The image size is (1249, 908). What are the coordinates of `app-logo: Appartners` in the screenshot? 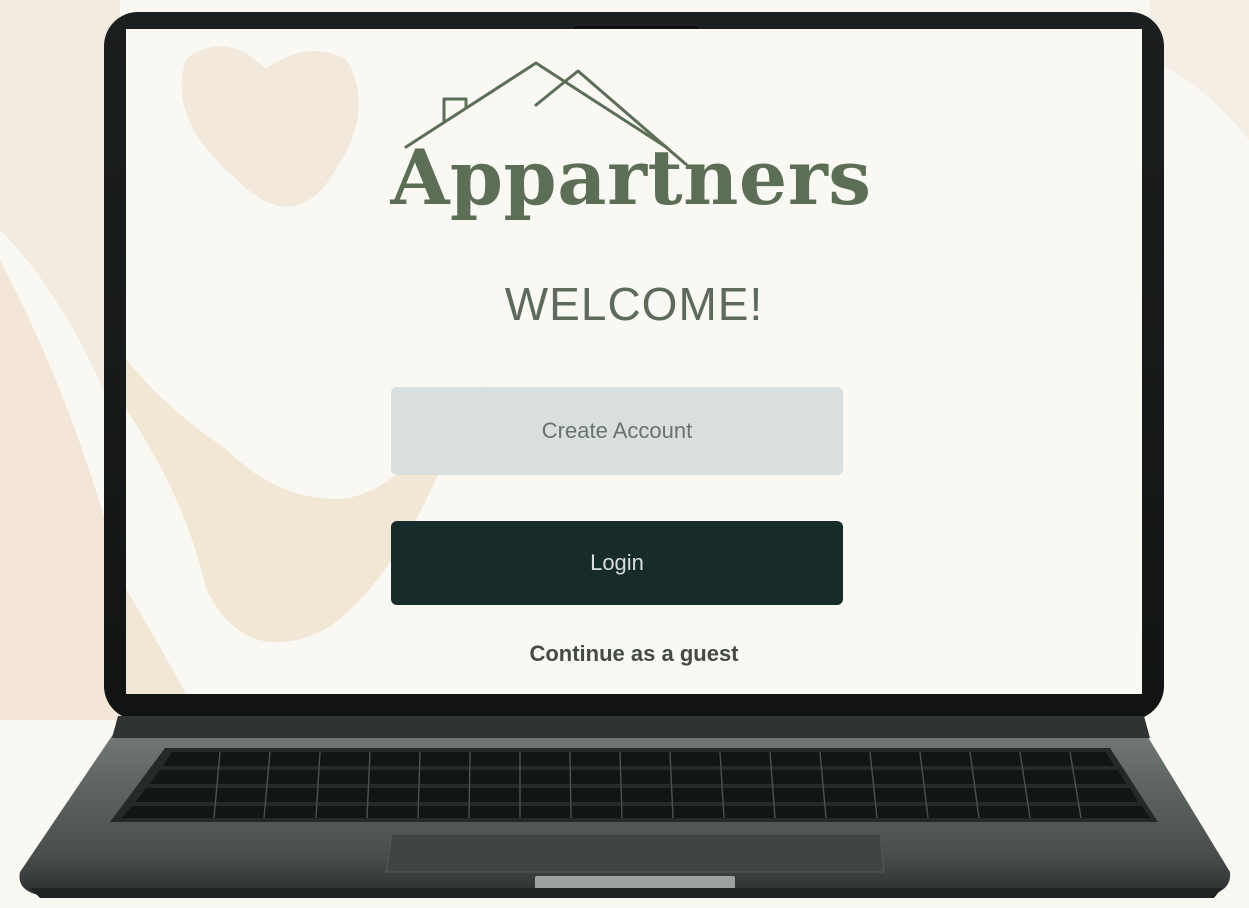 It's located at (631, 155).